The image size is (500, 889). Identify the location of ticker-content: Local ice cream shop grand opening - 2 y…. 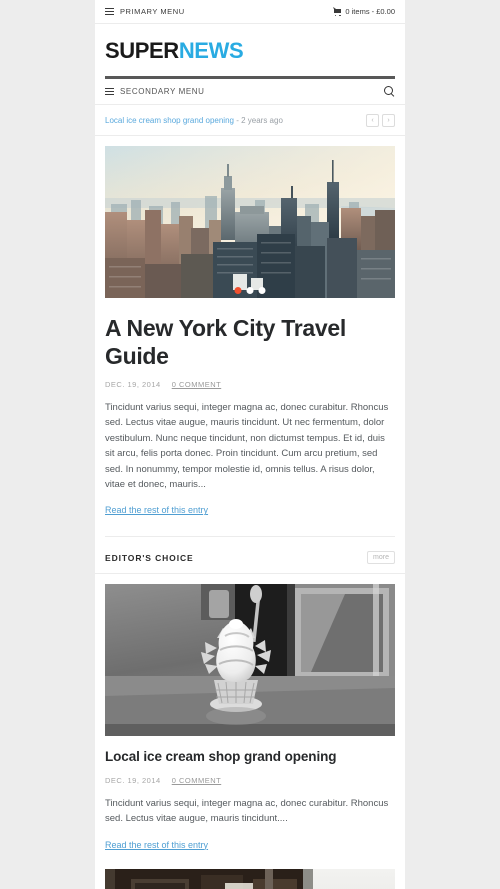
(194, 120).